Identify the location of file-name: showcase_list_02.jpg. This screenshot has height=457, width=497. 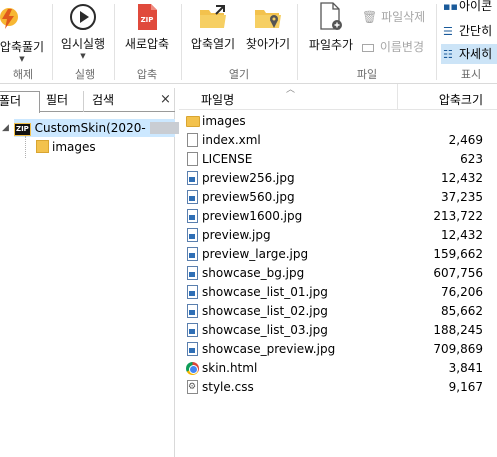
(265, 311).